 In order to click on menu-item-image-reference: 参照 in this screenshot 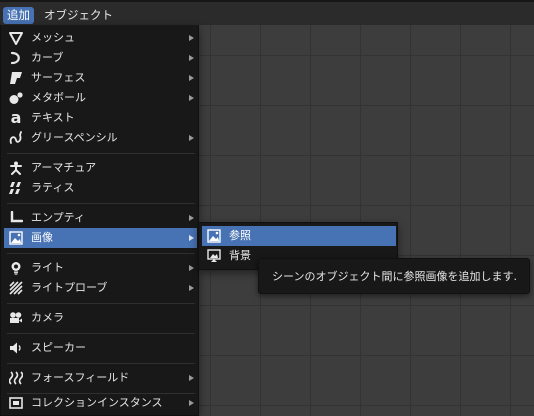, I will do `click(299, 236)`.